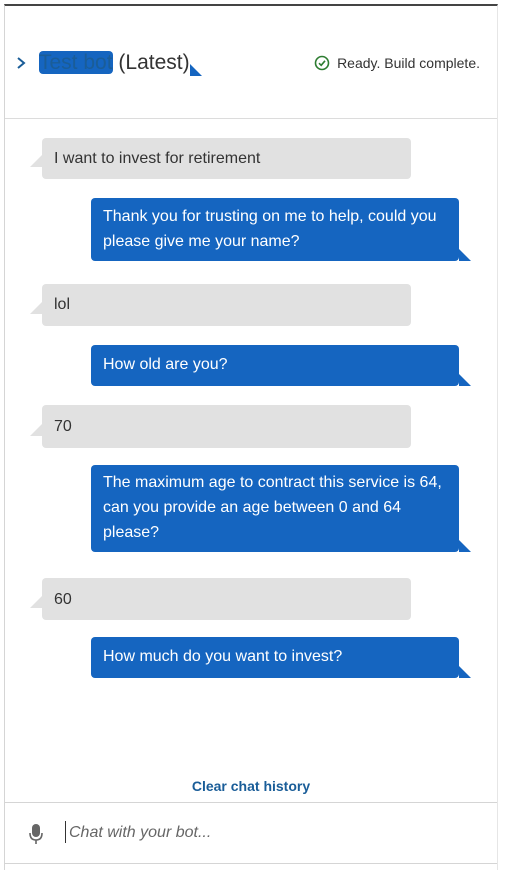  I want to click on bot-name: Test bot, so click(76, 62).